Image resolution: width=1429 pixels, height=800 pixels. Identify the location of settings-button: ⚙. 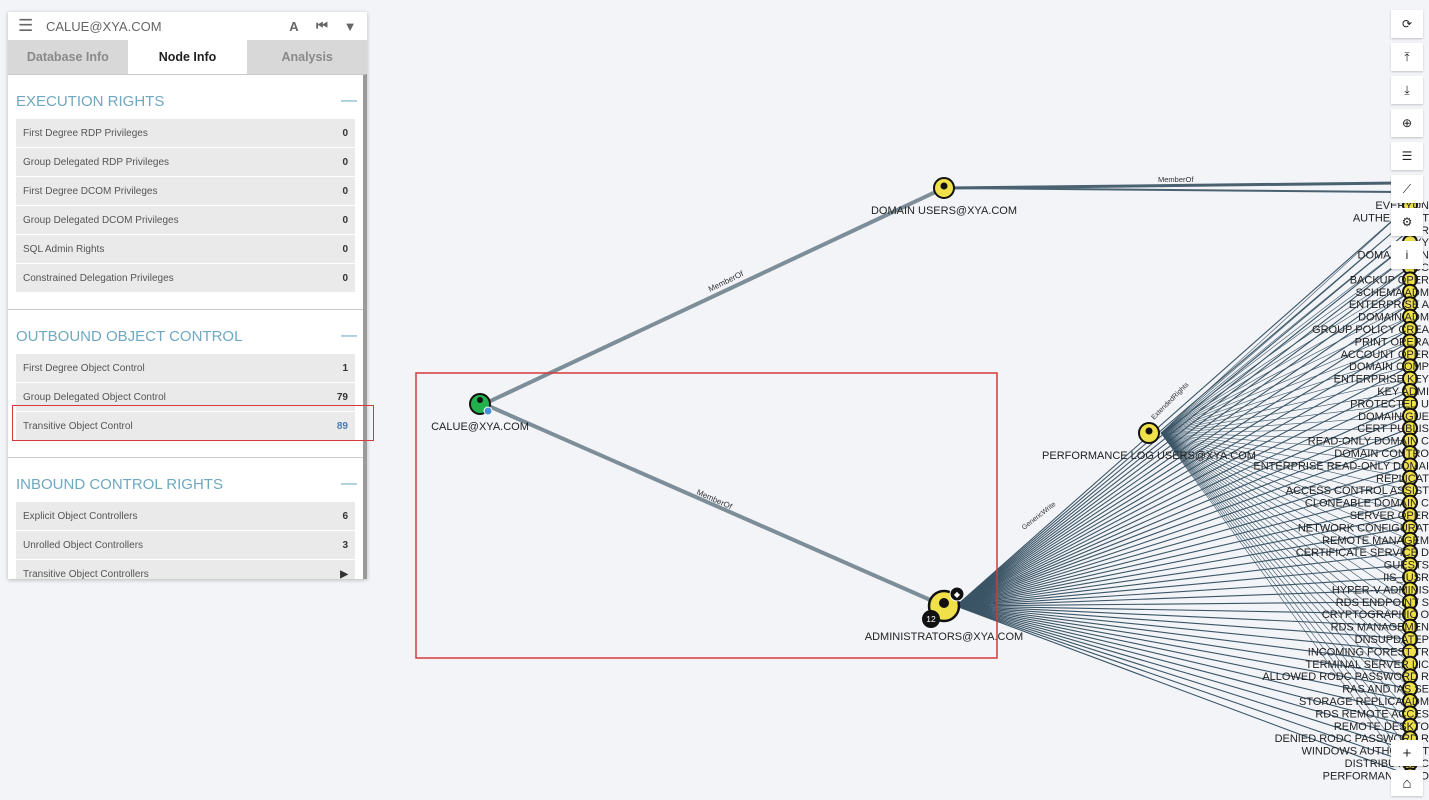
(1407, 222).